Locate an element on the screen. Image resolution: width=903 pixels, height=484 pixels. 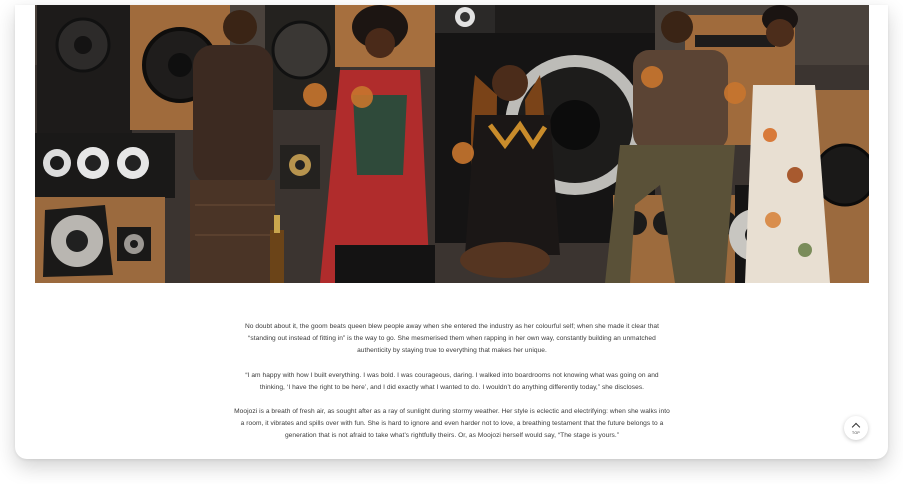
chevron-up-icon is located at coordinates (856, 427).